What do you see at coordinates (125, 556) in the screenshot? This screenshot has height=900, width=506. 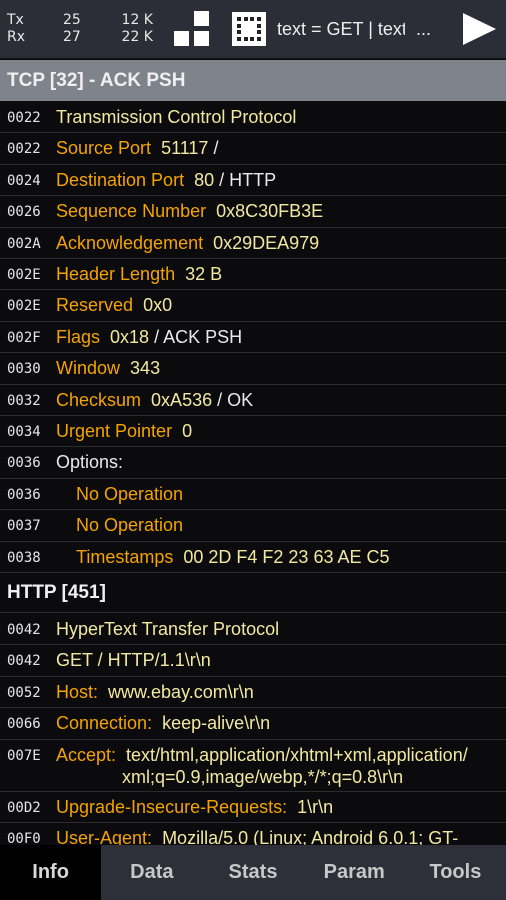 I see `field-name: Timestamps` at bounding box center [125, 556].